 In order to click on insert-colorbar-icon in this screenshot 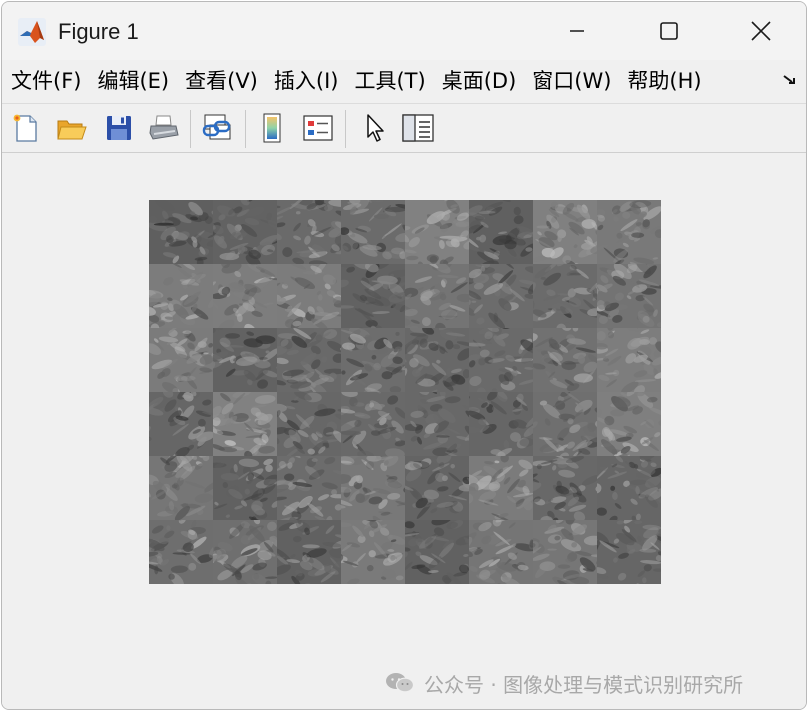, I will do `click(272, 128)`.